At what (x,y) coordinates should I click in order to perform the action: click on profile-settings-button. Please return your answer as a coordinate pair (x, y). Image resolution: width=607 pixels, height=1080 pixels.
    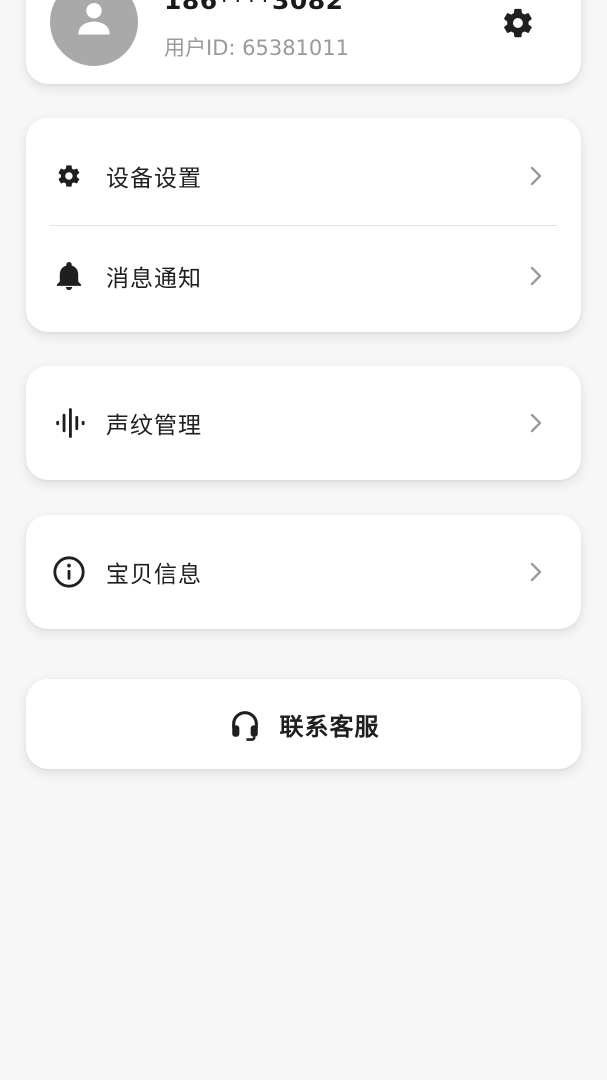
    Looking at the image, I should click on (518, 23).